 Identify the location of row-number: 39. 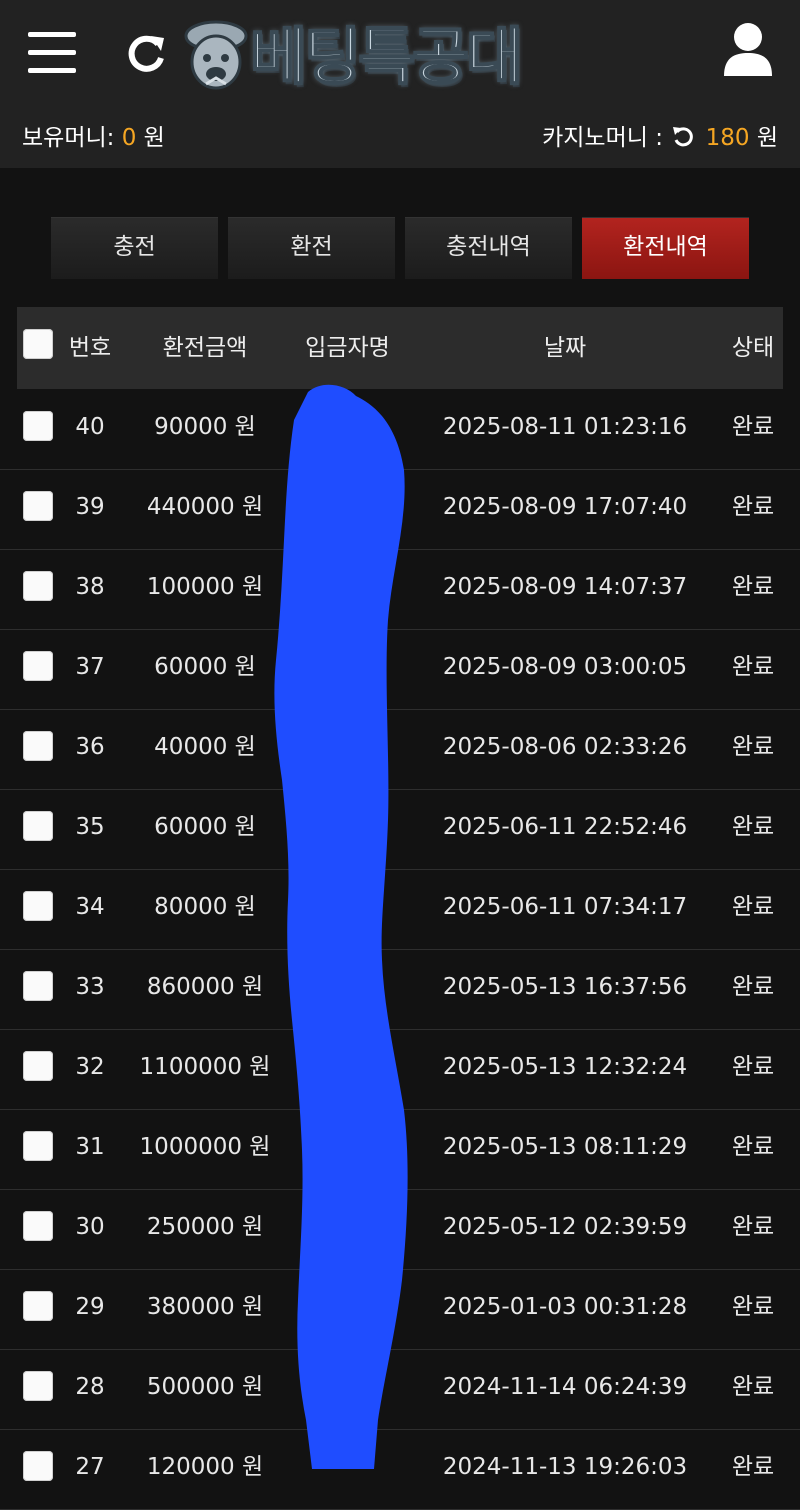
(90, 507).